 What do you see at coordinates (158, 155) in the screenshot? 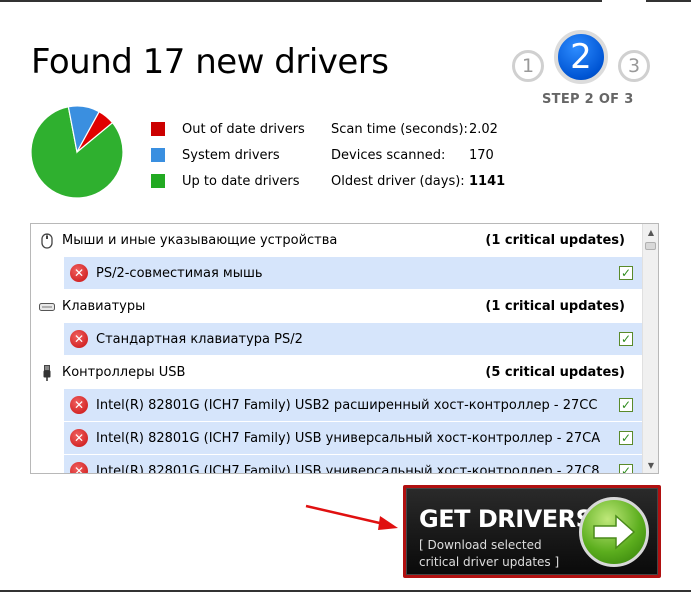
I see `legend-swatch-blue` at bounding box center [158, 155].